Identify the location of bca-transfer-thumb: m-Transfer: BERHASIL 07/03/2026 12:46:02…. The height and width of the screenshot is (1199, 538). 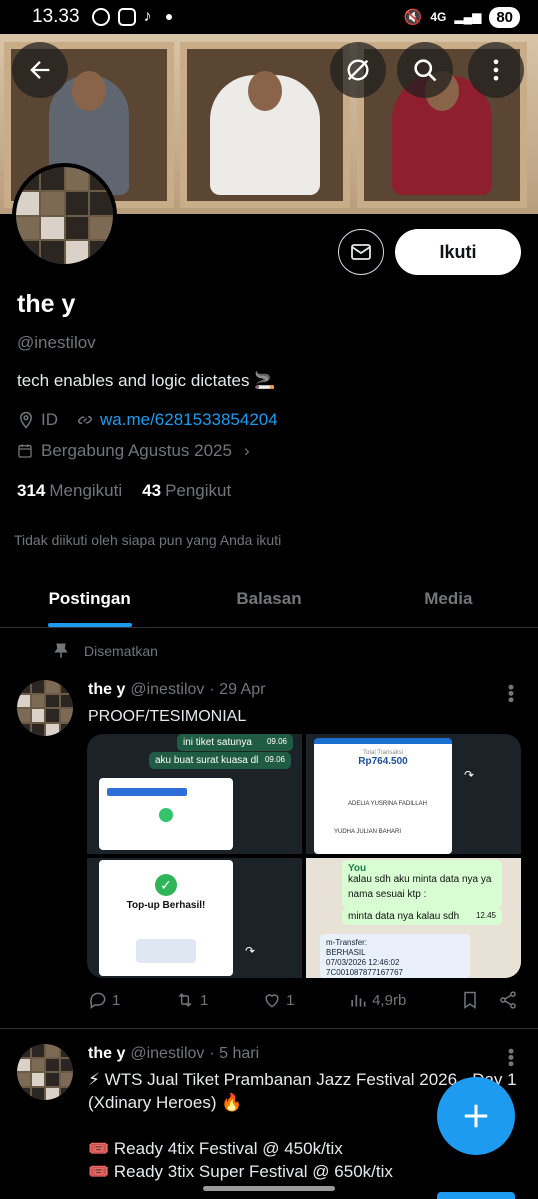
(395, 956).